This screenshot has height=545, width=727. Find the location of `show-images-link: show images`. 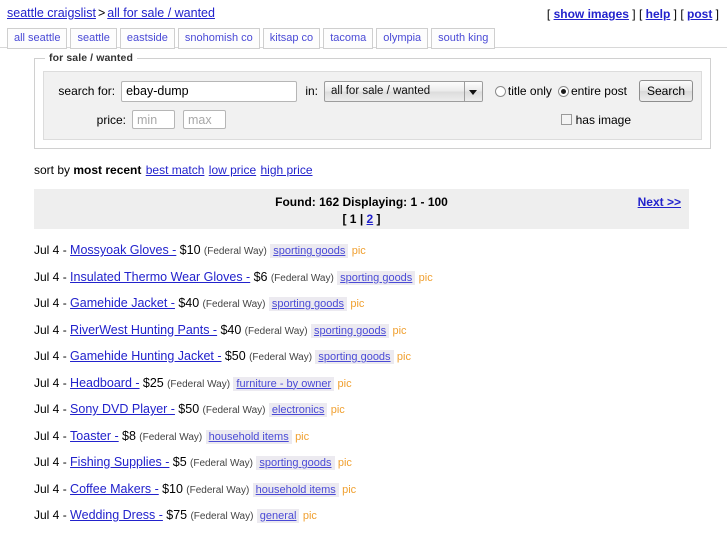

show-images-link: show images is located at coordinates (591, 14).